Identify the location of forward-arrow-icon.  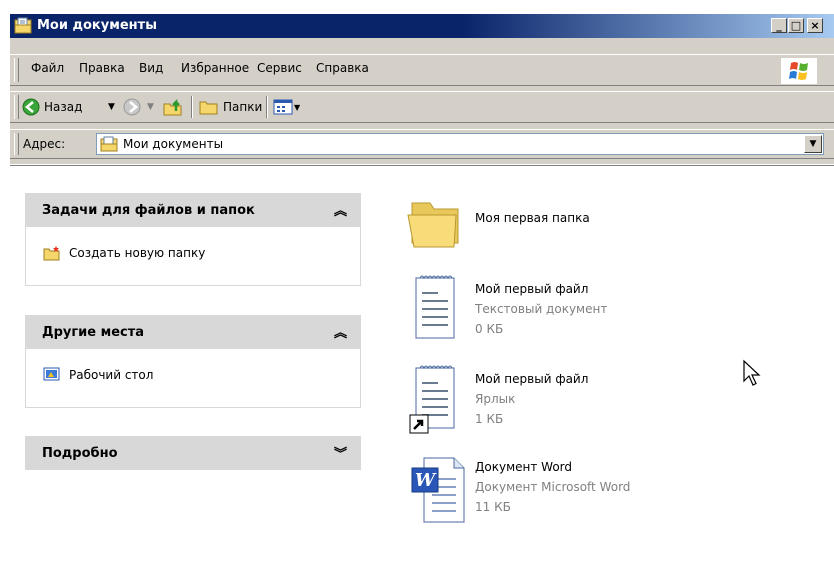
(132, 107).